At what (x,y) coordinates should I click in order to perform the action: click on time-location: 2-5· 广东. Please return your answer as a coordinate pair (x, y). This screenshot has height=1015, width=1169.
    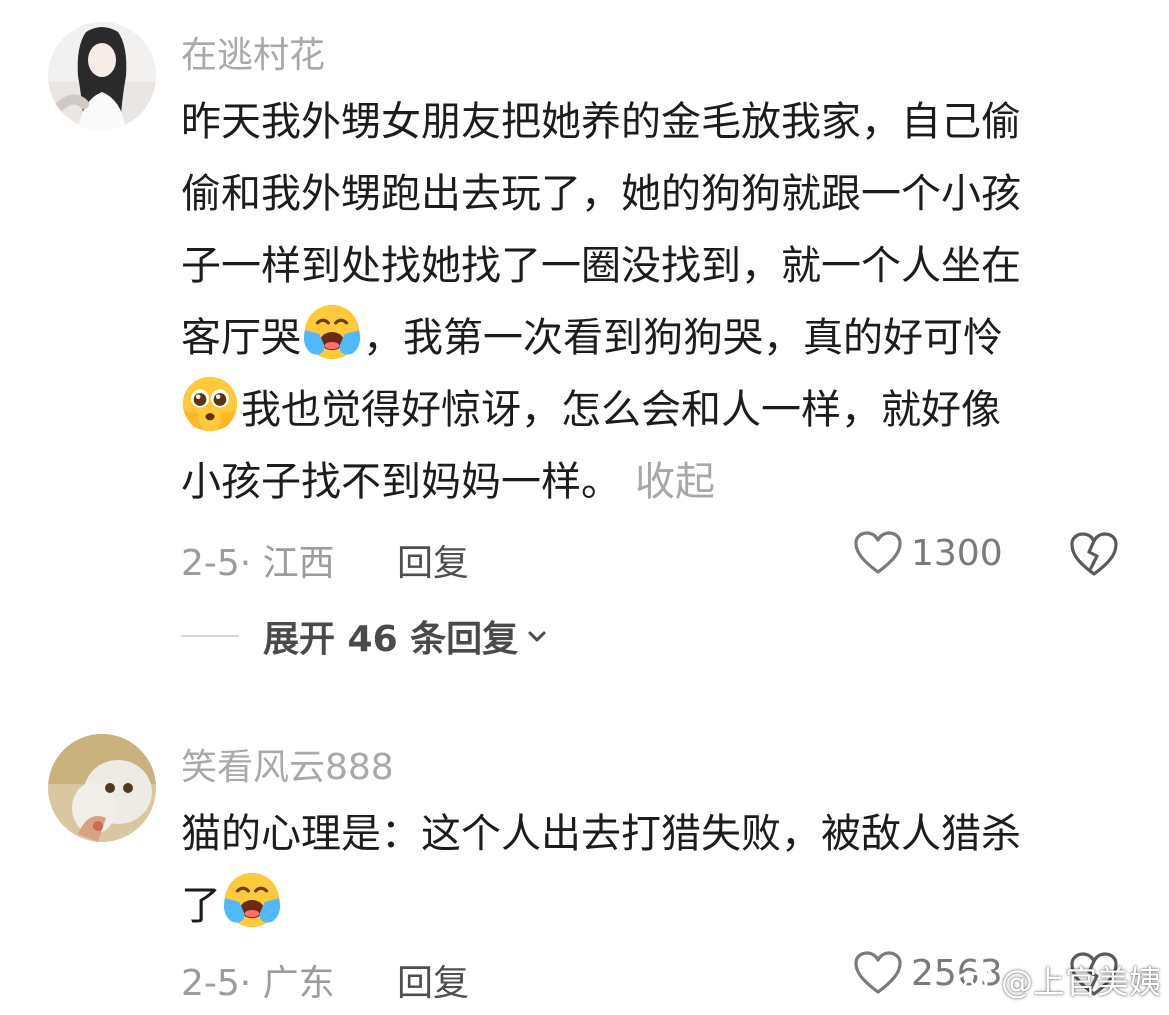
    Looking at the image, I should click on (258, 983).